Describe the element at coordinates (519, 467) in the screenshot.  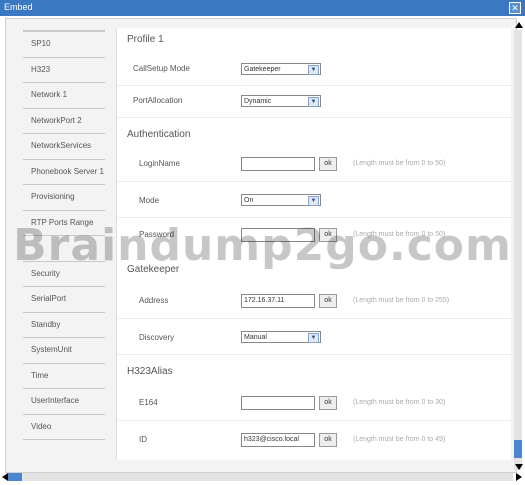
I see `scroll-down-icon` at that location.